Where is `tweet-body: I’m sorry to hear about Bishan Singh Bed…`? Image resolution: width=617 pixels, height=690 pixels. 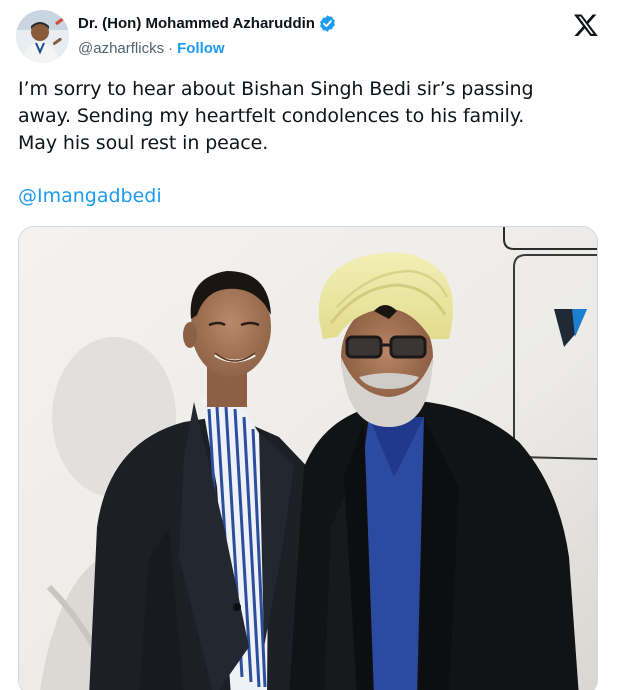
tweet-body: I’m sorry to hear about Bishan Singh Bed… is located at coordinates (308, 116).